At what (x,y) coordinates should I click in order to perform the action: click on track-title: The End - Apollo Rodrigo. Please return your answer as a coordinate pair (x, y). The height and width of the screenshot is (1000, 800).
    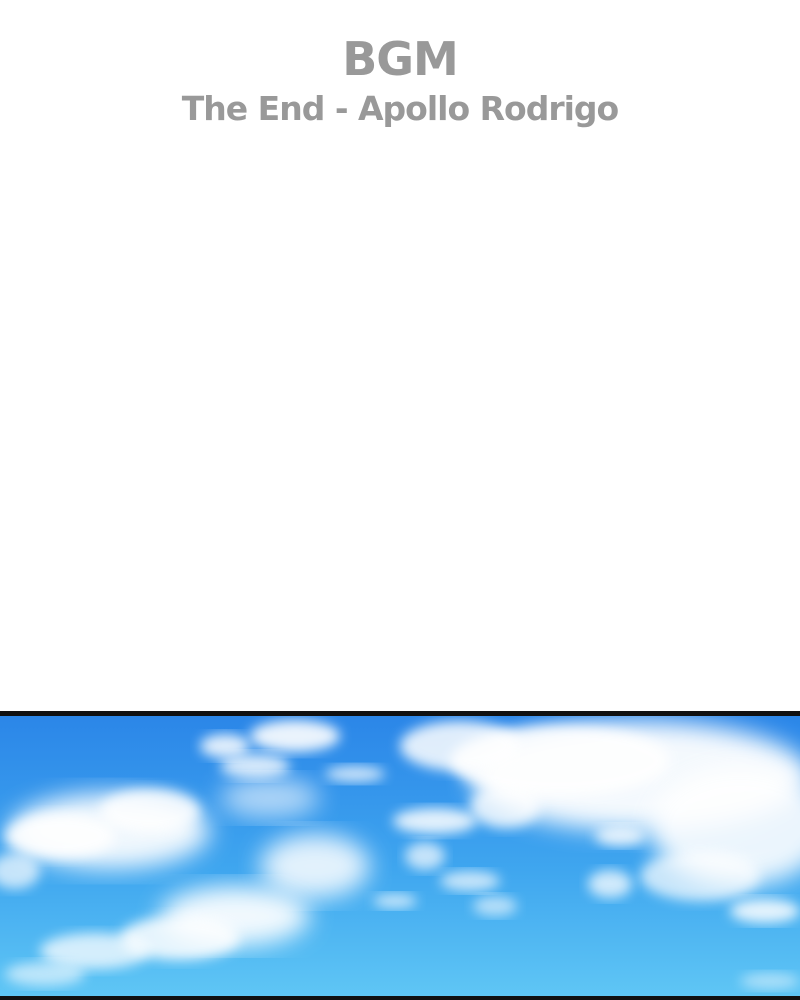
    Looking at the image, I should click on (400, 108).